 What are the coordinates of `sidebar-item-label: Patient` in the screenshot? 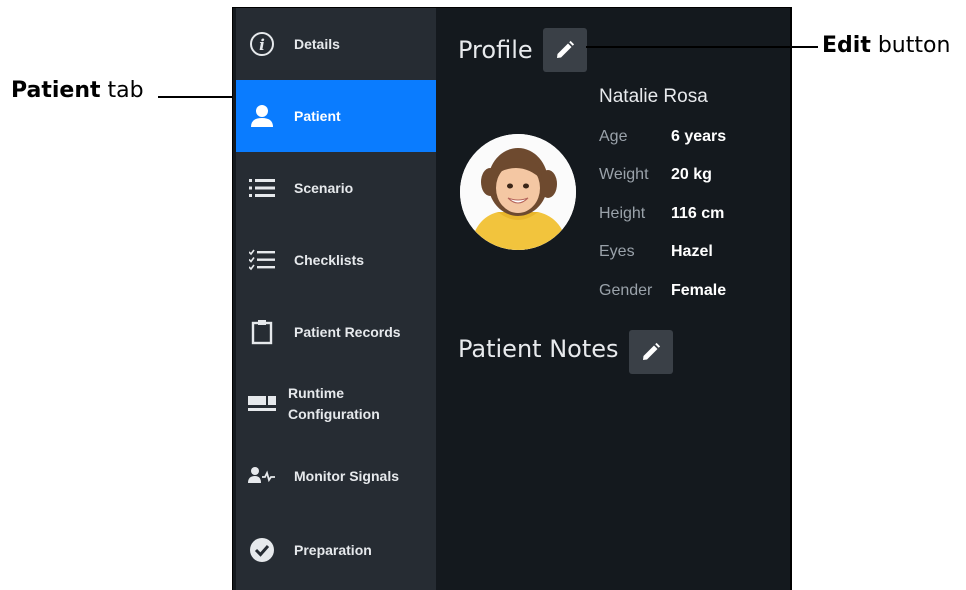 It's located at (317, 115).